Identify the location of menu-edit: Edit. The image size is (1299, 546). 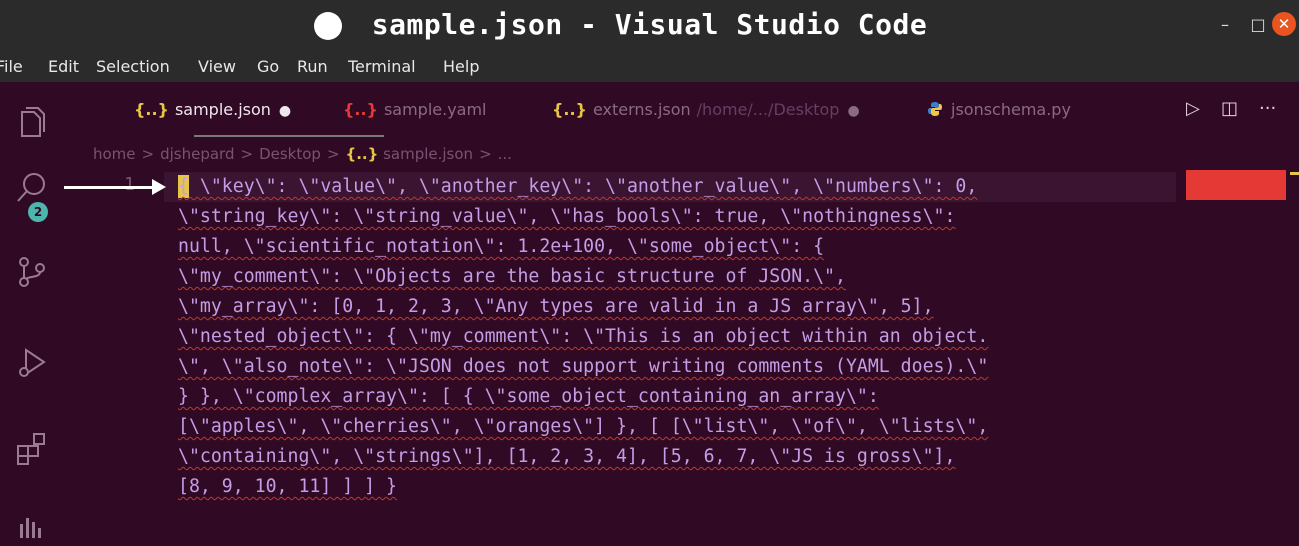
(63, 66).